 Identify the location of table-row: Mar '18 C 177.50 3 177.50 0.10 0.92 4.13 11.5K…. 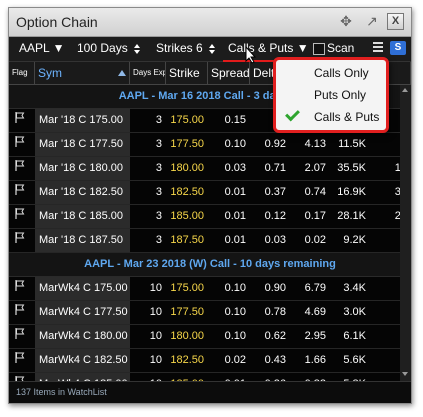
(210, 145).